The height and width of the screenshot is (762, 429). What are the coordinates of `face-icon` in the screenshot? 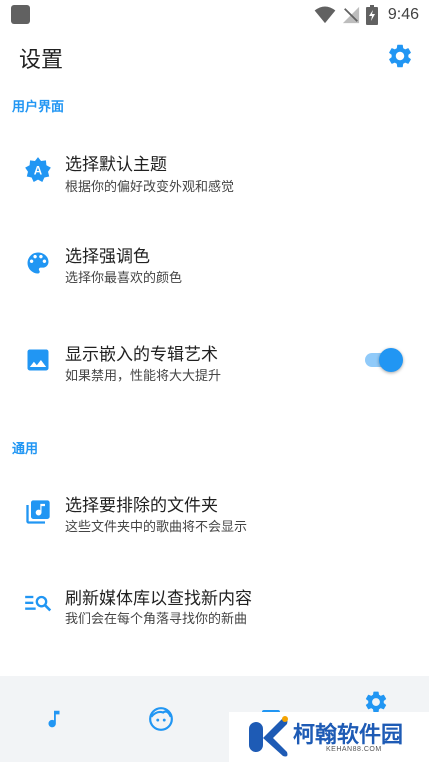 It's located at (161, 719).